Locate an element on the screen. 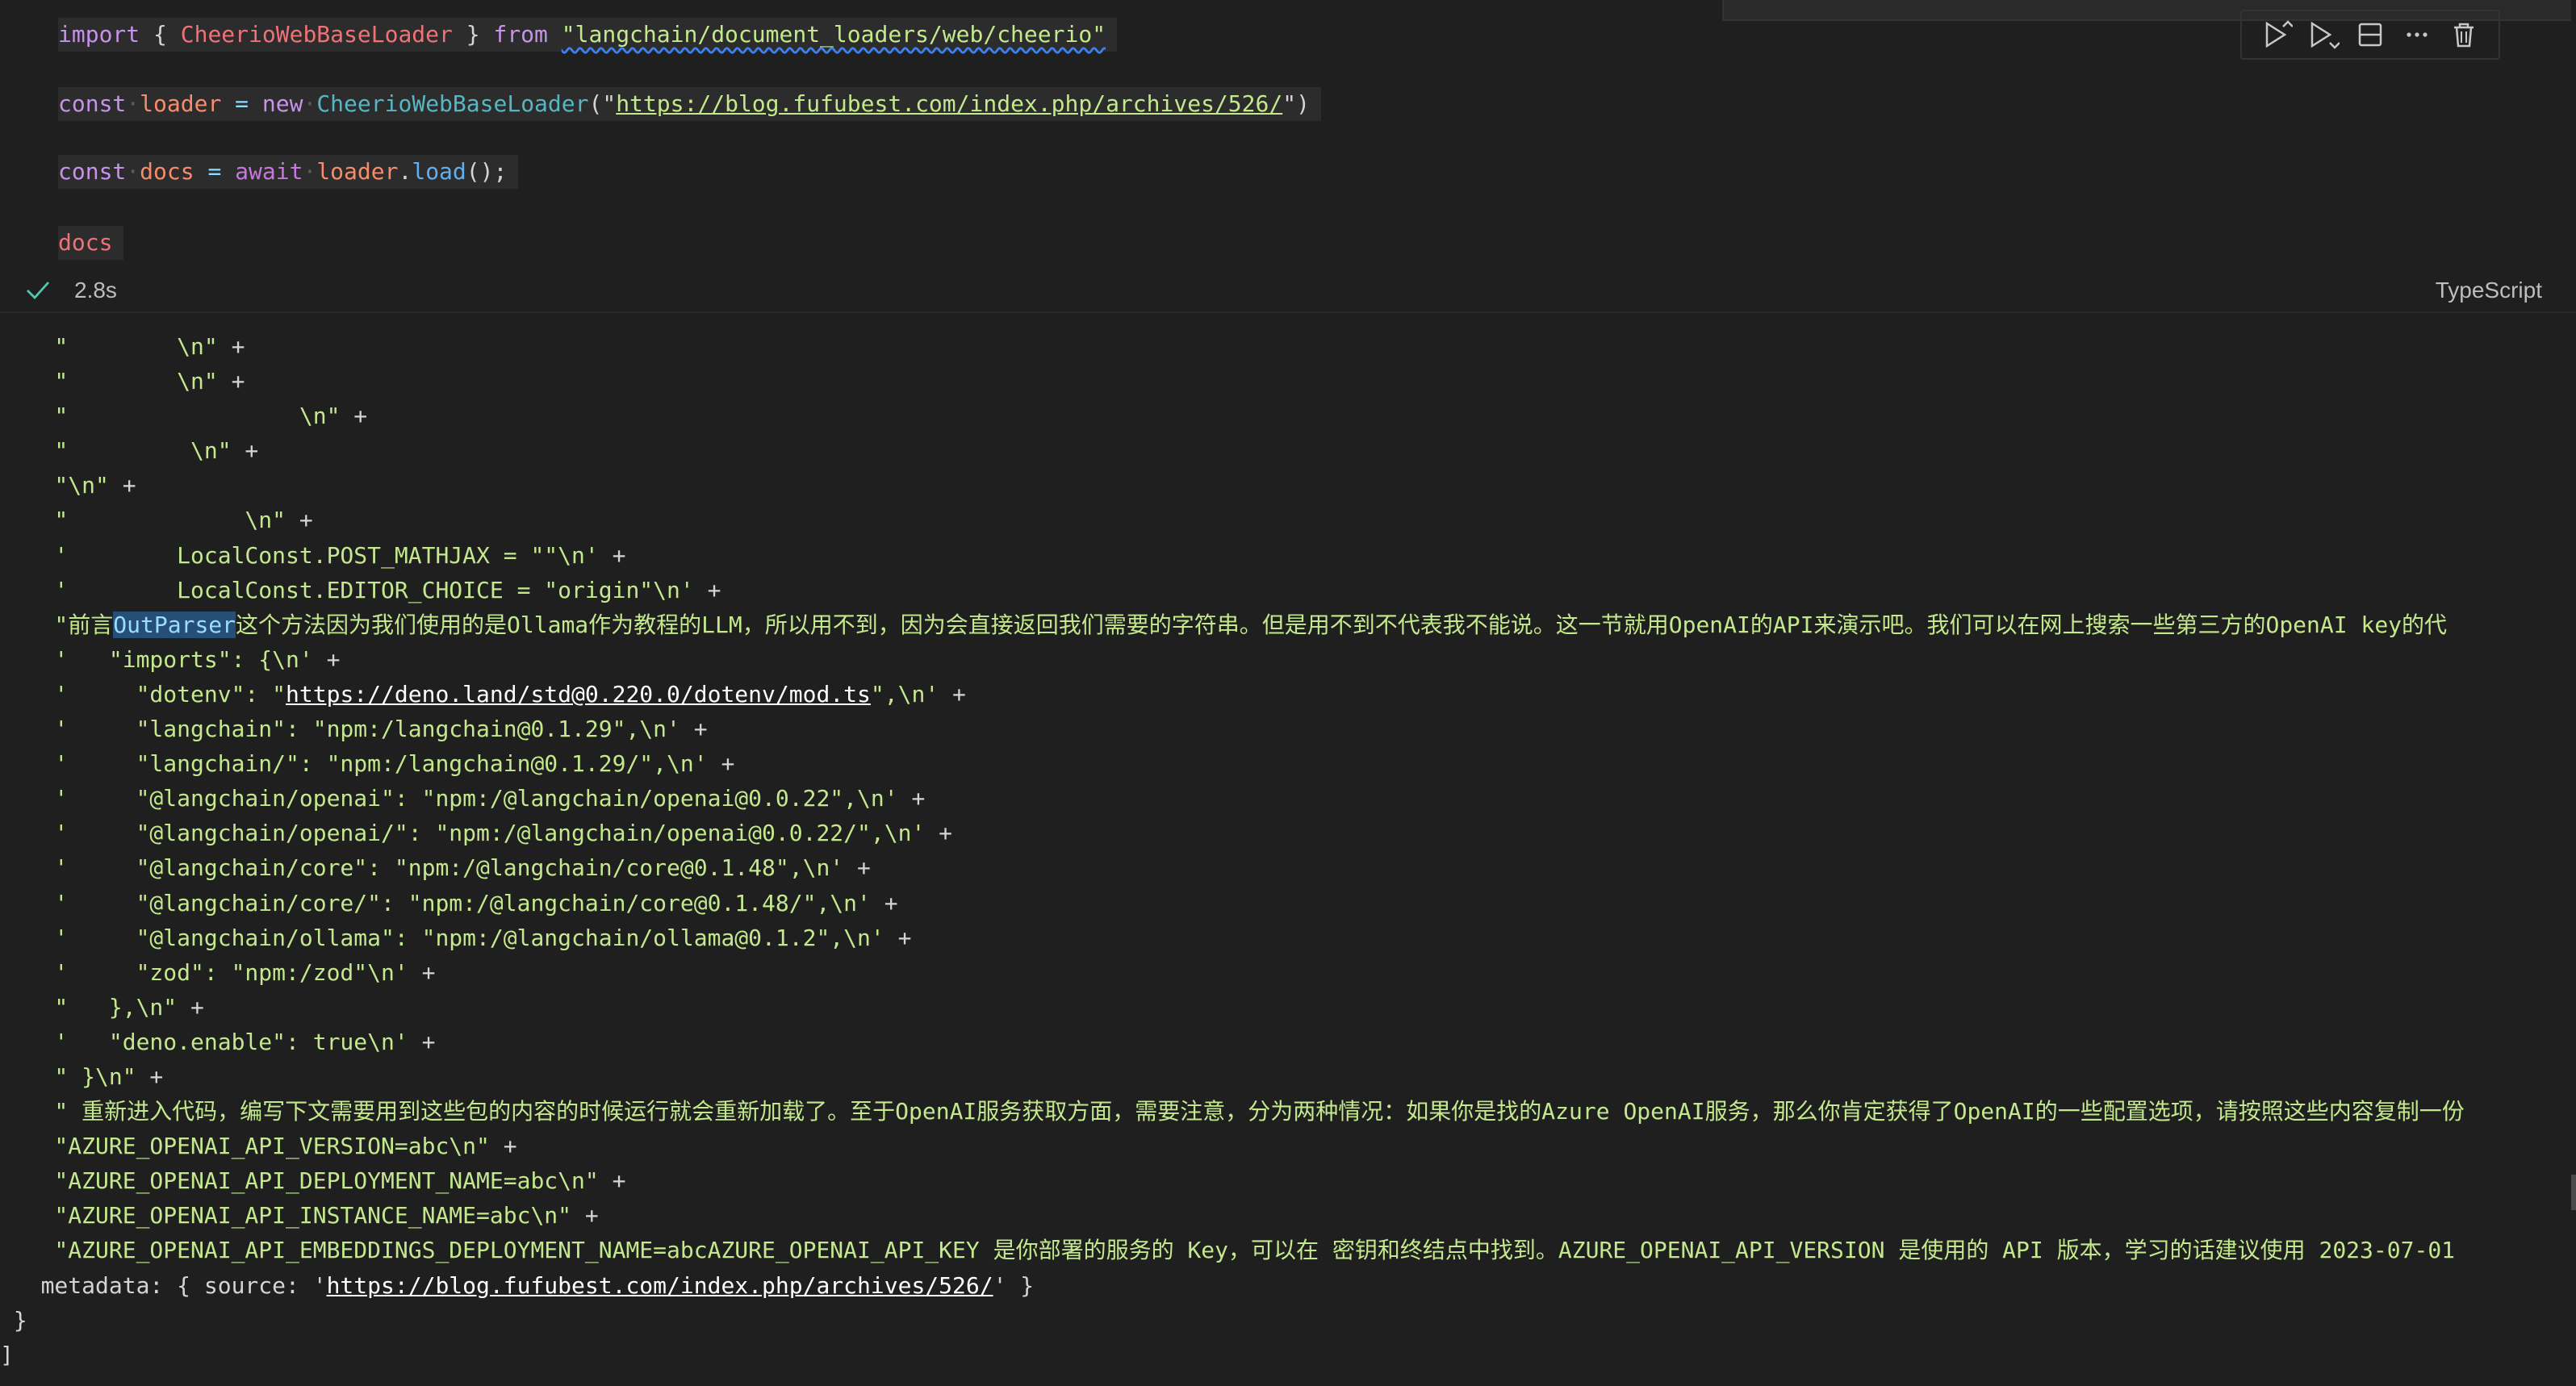 This screenshot has width=2576, height=1386. success-check-icon is located at coordinates (38, 291).